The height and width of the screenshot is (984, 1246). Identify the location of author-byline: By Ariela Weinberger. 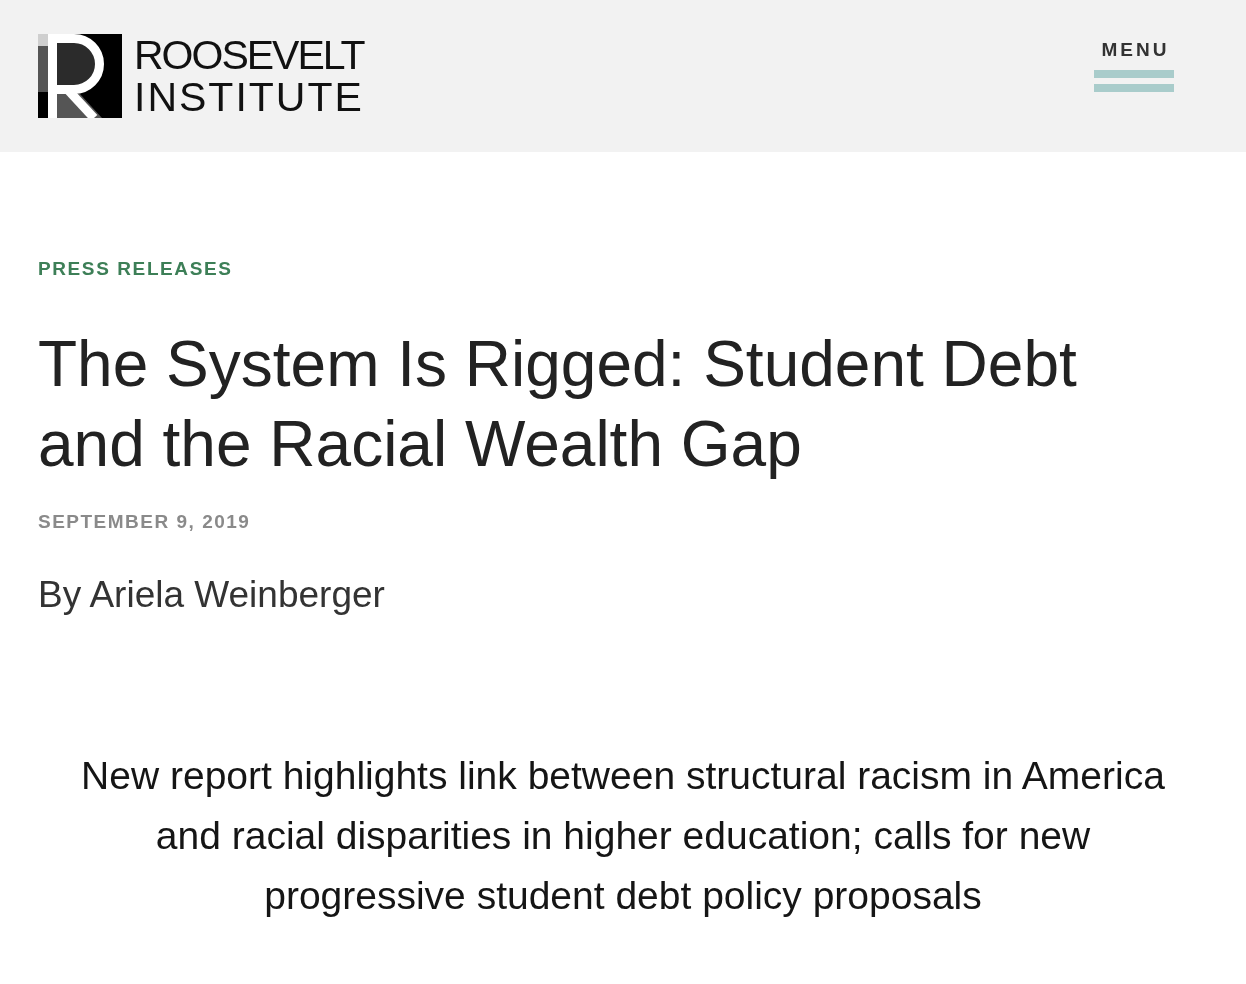
(211, 595).